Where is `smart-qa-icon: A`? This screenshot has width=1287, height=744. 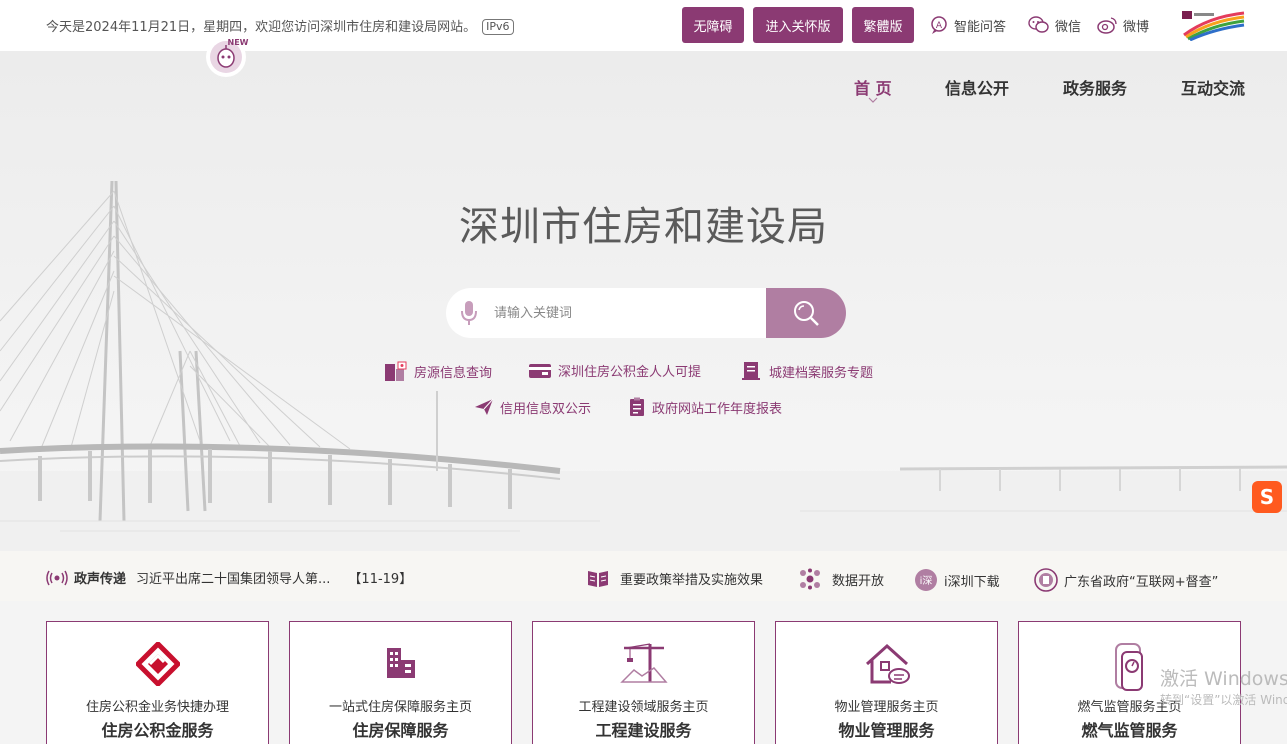 smart-qa-icon: A is located at coordinates (939, 25).